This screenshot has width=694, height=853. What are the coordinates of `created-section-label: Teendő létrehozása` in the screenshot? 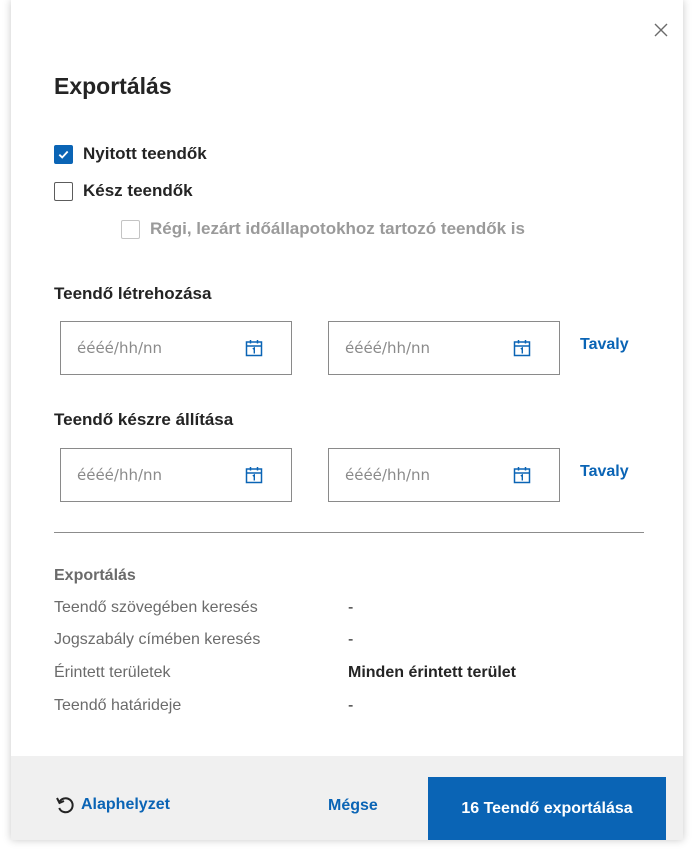 It's located at (133, 293).